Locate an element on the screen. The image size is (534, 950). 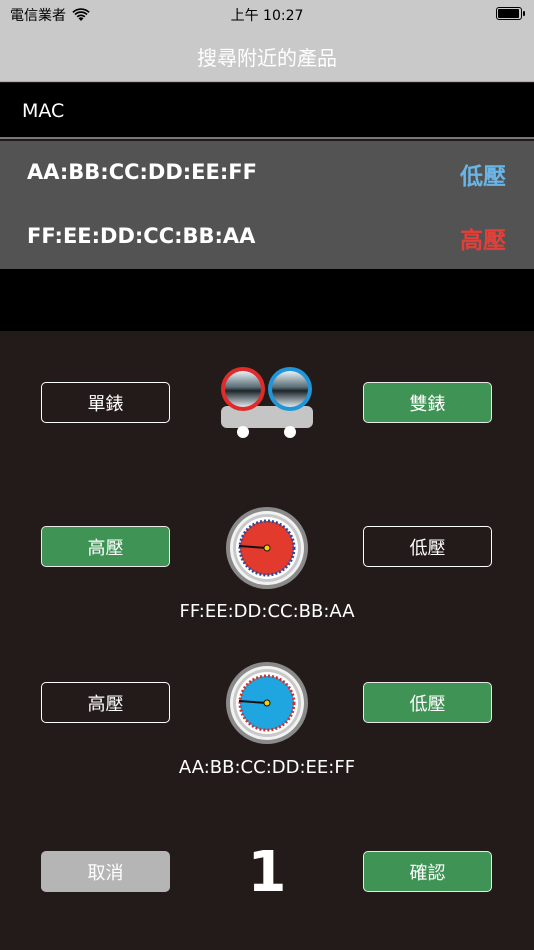
device-pressure-type: 低壓 is located at coordinates (483, 177).